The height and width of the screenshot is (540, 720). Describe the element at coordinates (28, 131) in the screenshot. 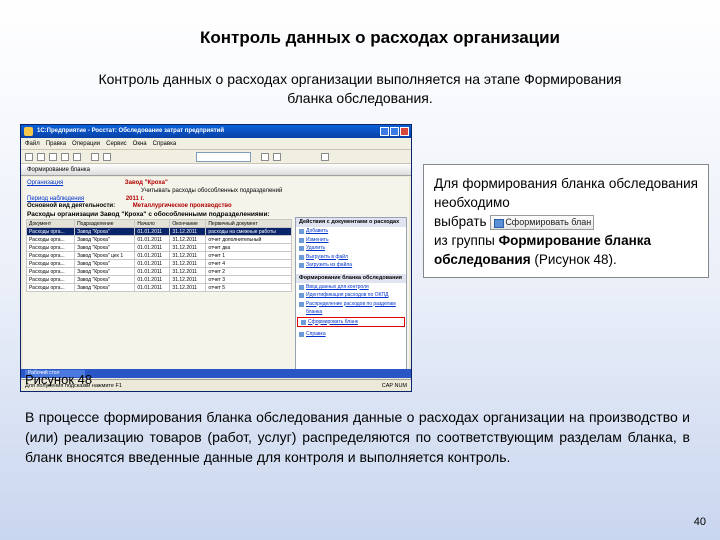

I see `app-icon` at that location.